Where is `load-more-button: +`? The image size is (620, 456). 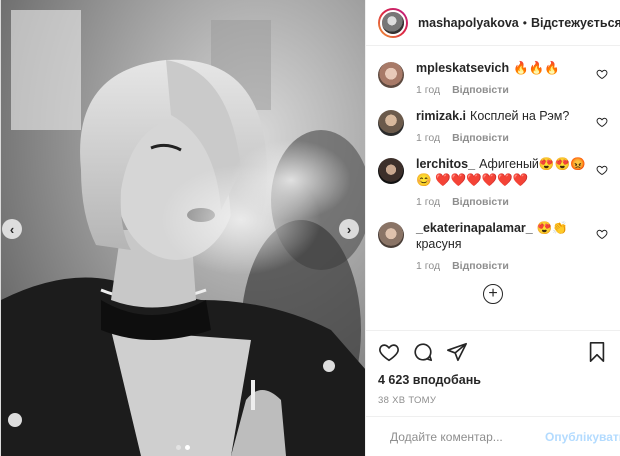 load-more-button: + is located at coordinates (493, 294).